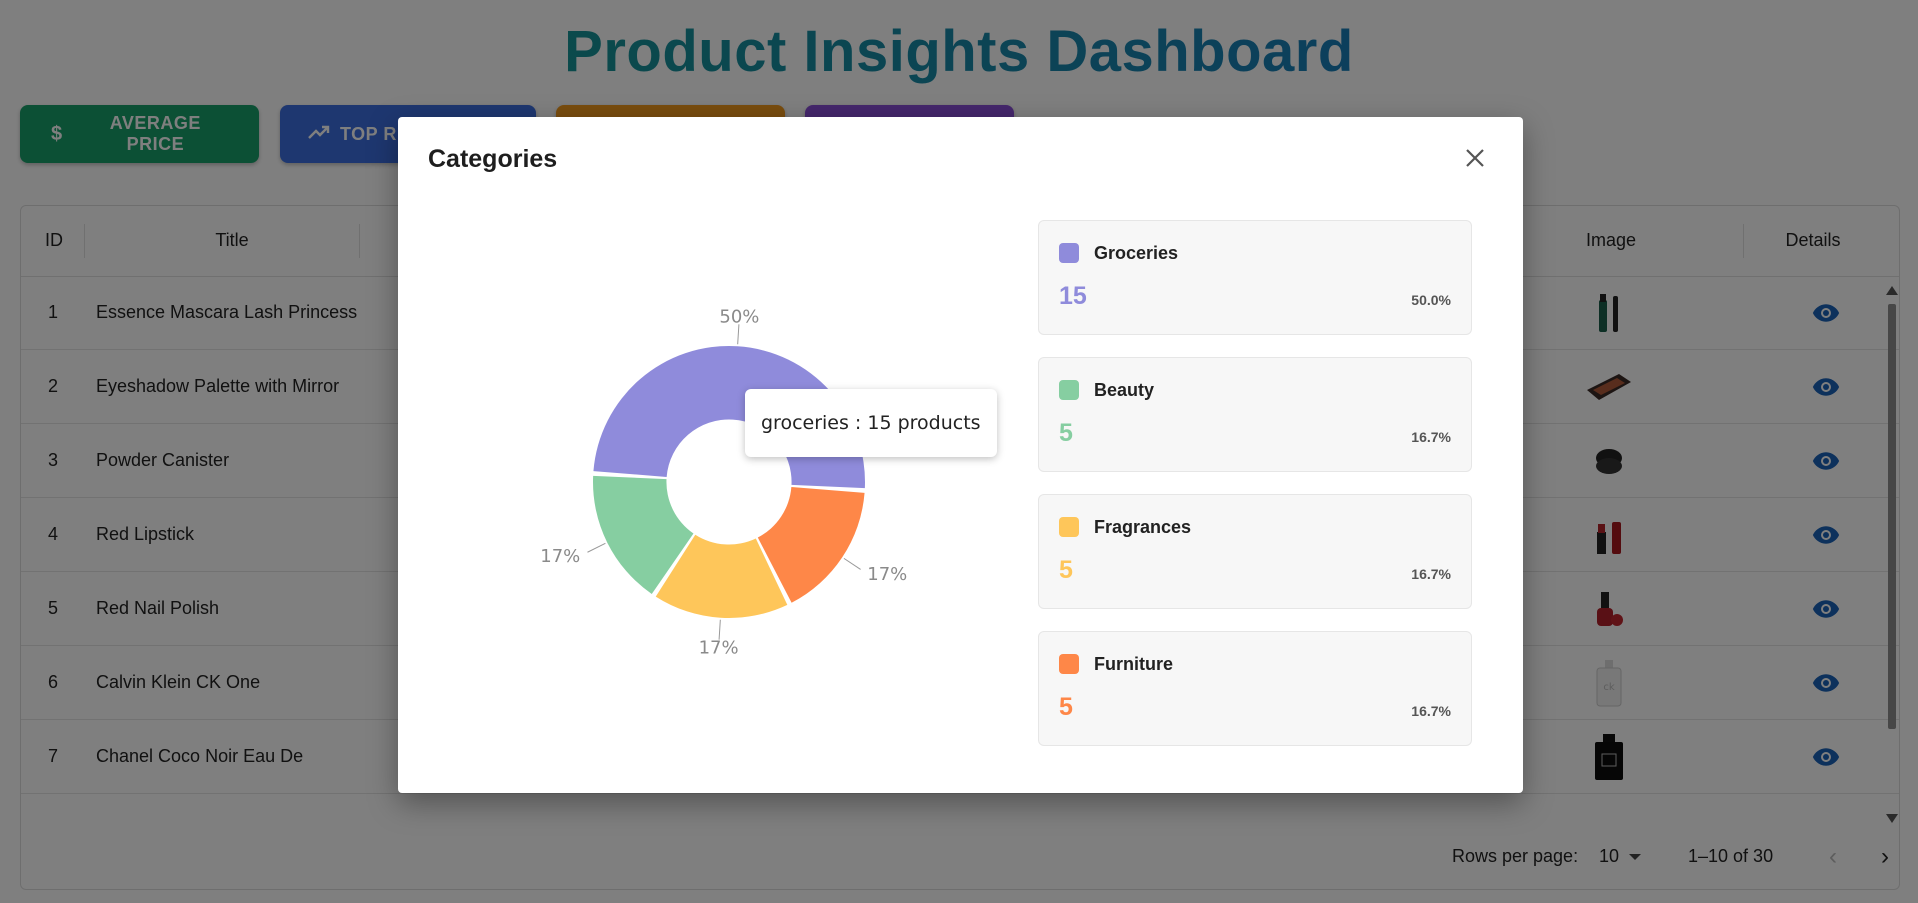 This screenshot has height=903, width=1918. What do you see at coordinates (1133, 664) in the screenshot?
I see `category-name: Furniture` at bounding box center [1133, 664].